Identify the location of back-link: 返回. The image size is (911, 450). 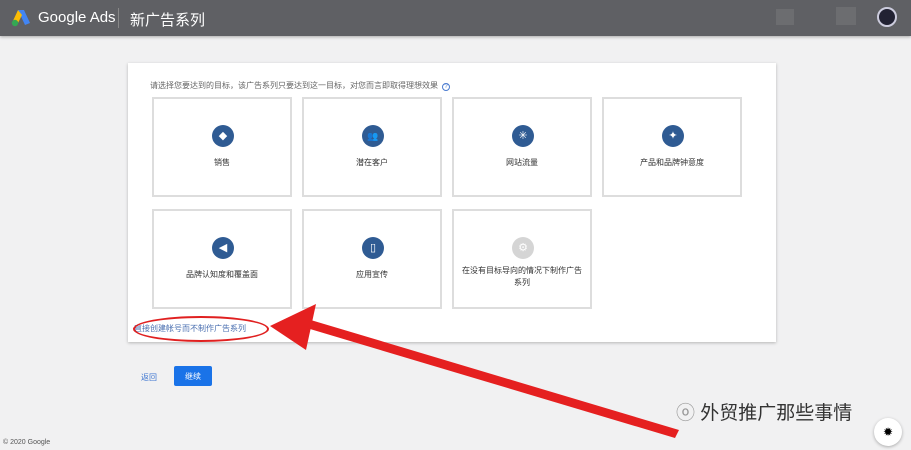
(149, 377).